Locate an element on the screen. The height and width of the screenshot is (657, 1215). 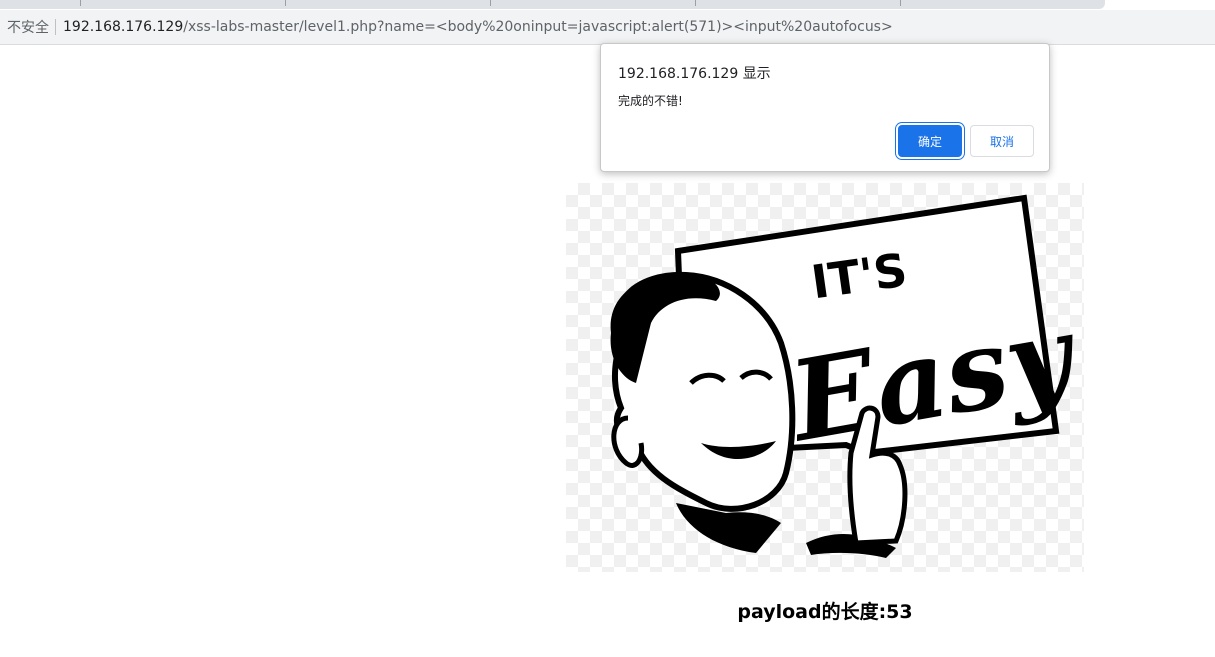
address-divider is located at coordinates (55, 27).